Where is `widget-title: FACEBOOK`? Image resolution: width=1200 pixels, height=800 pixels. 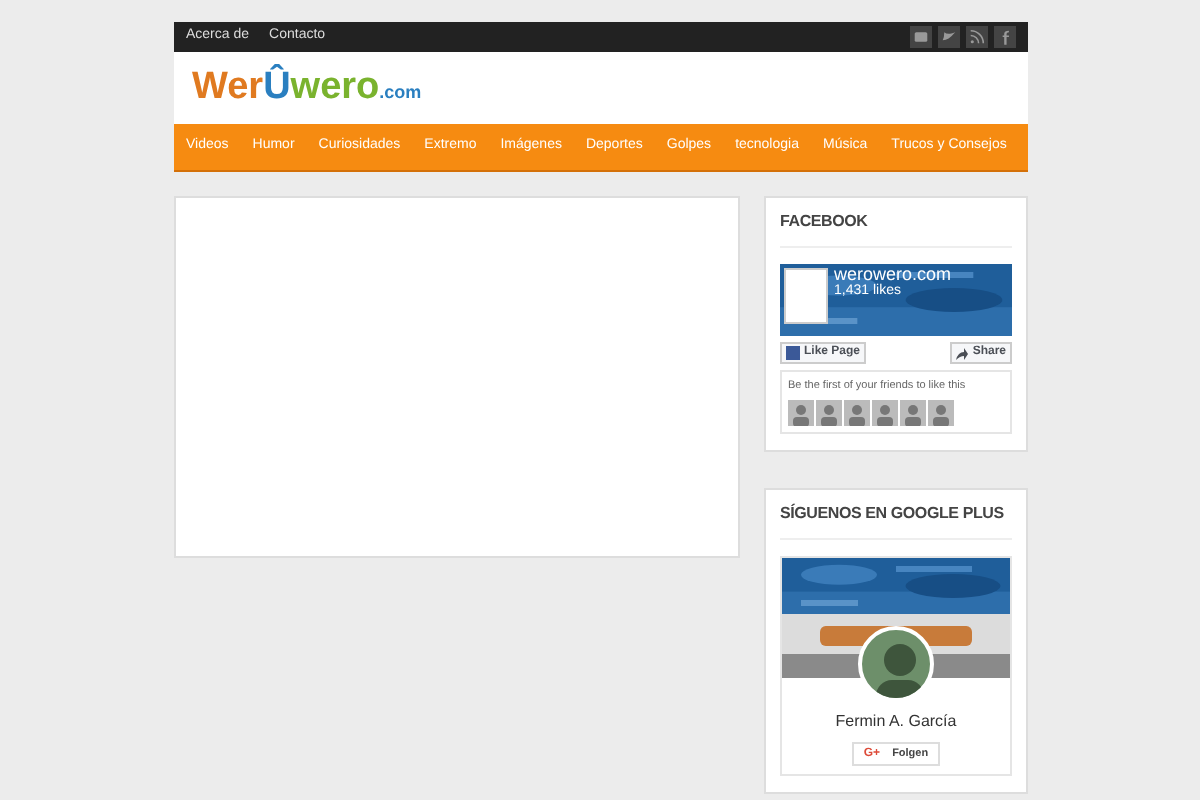
widget-title: FACEBOOK is located at coordinates (896, 223).